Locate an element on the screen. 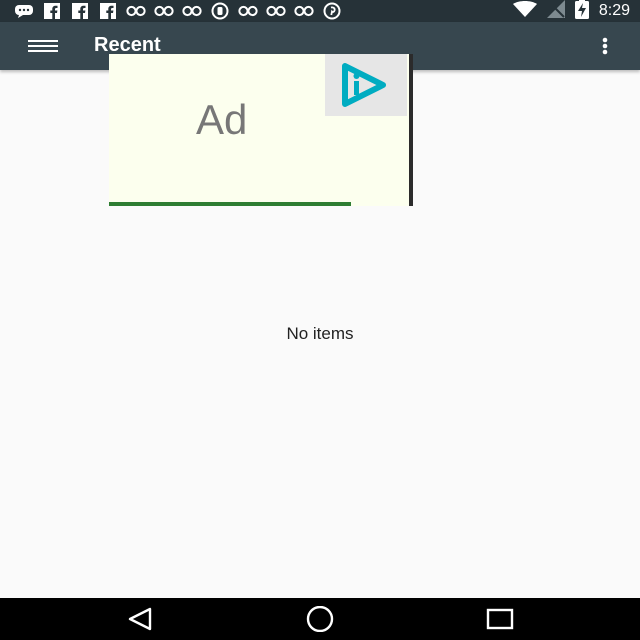  system-status: 8:29 is located at coordinates (571, 12).